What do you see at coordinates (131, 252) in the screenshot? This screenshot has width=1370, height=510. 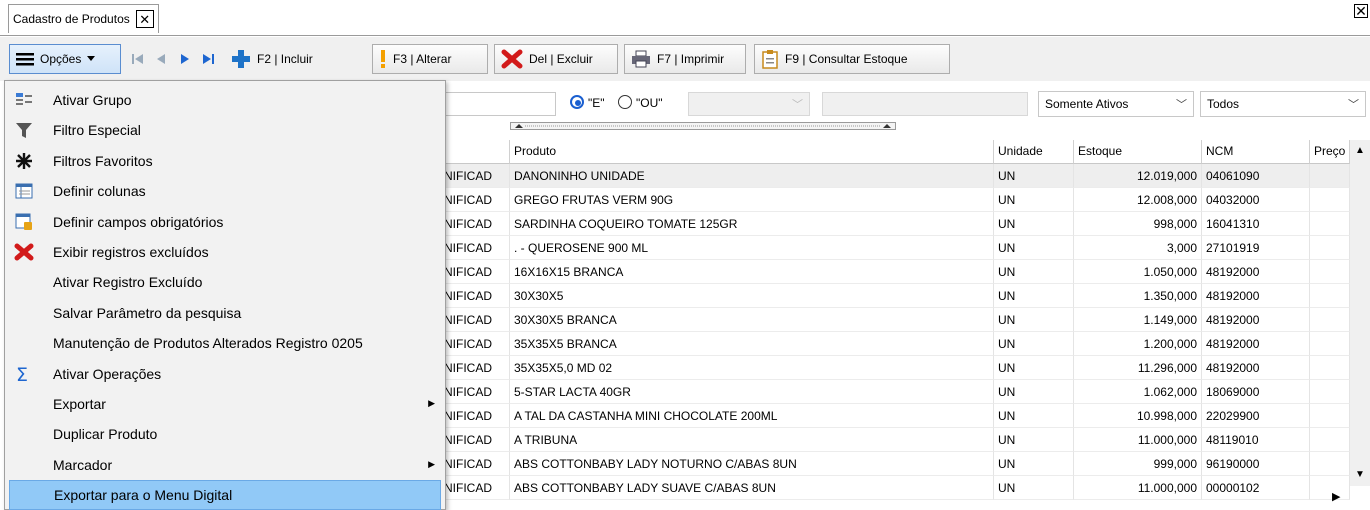 I see `menu-item-label: Exibir registros excluídos` at bounding box center [131, 252].